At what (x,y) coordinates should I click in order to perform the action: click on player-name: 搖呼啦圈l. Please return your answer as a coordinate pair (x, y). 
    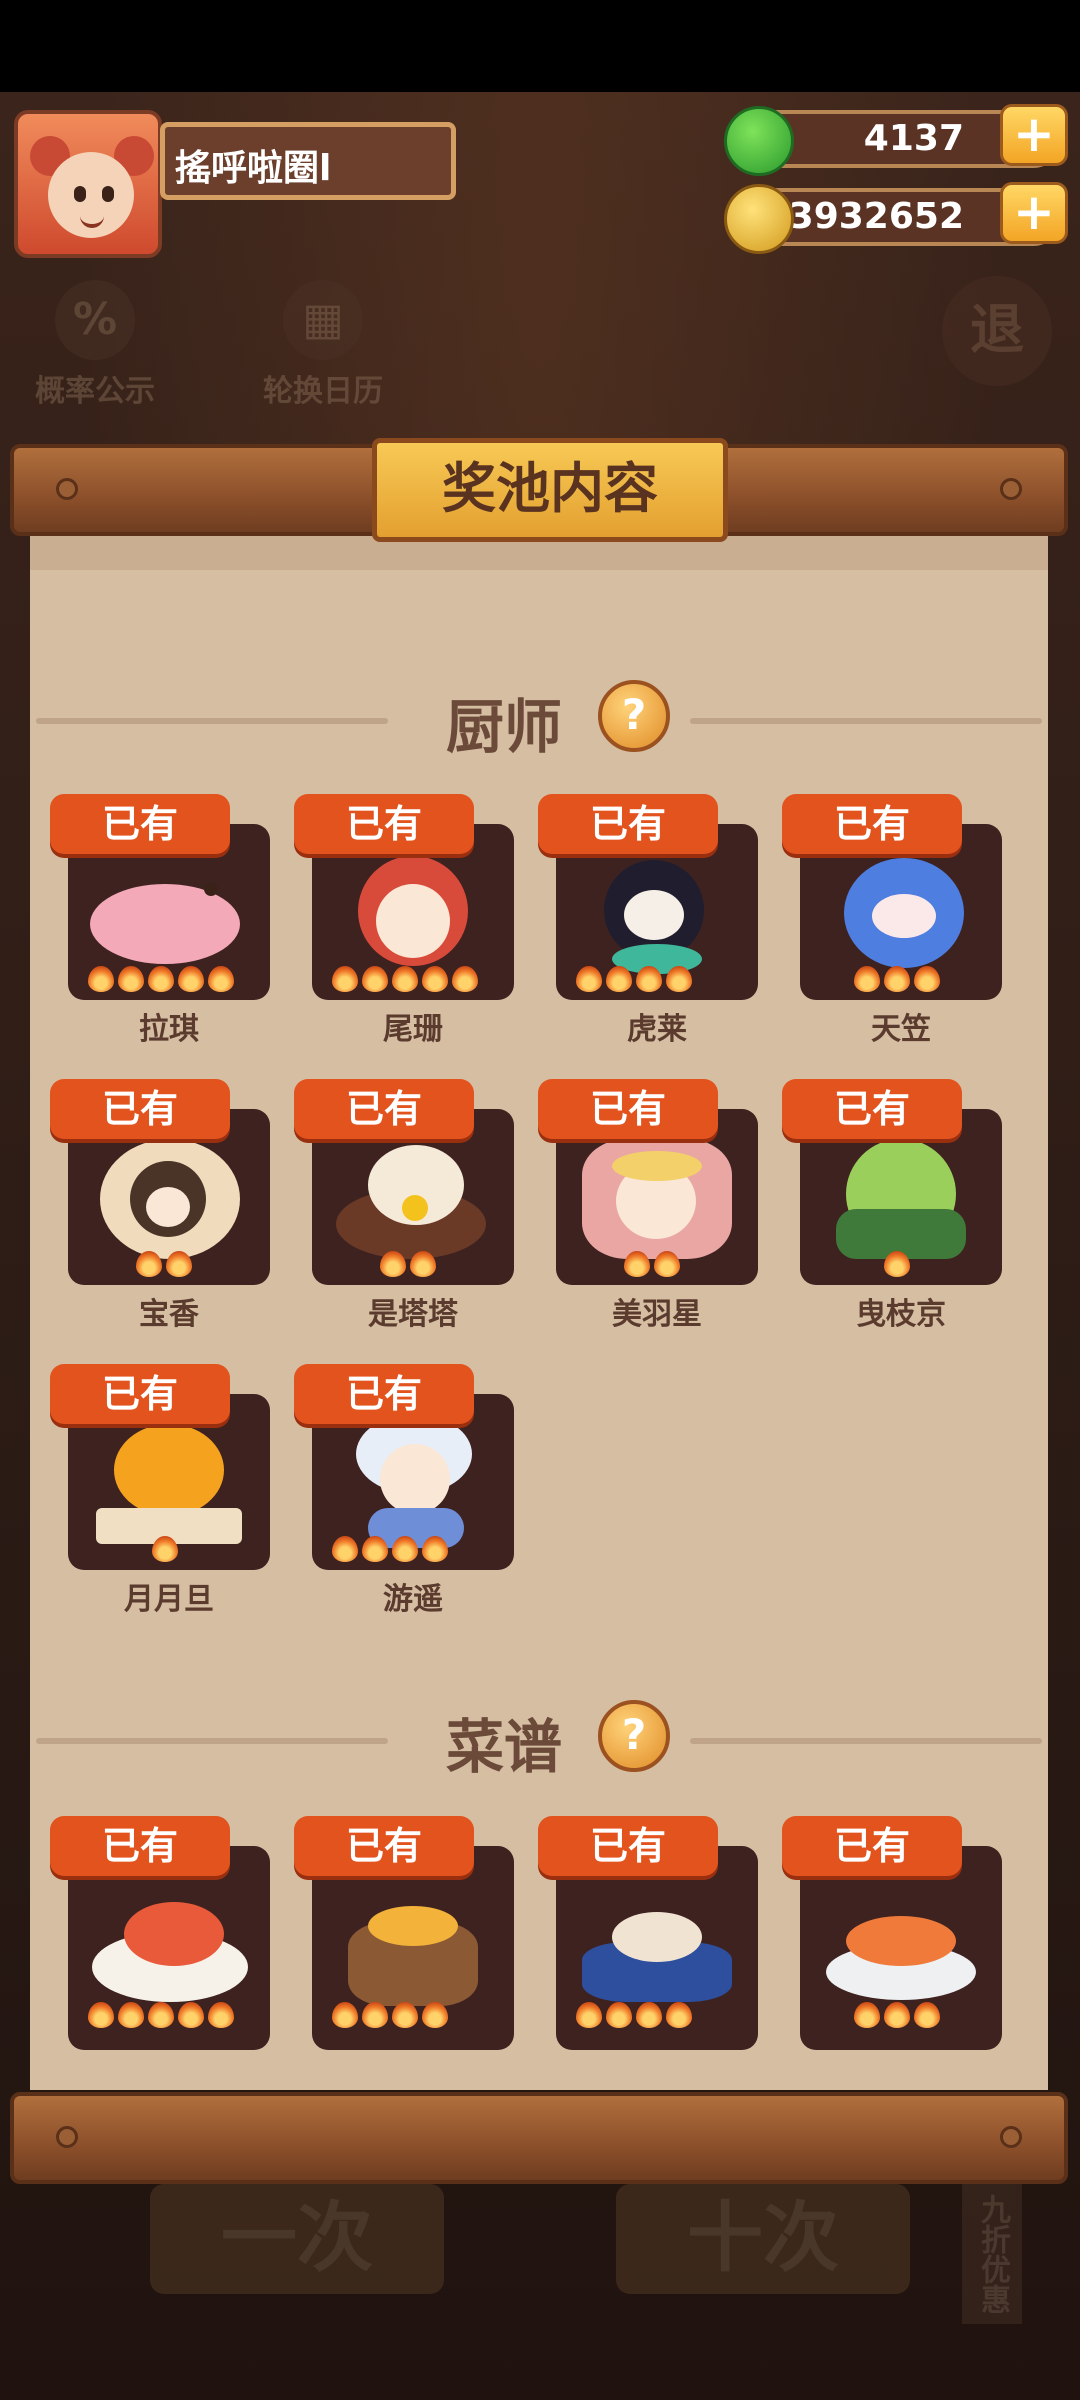
    Looking at the image, I should click on (253, 168).